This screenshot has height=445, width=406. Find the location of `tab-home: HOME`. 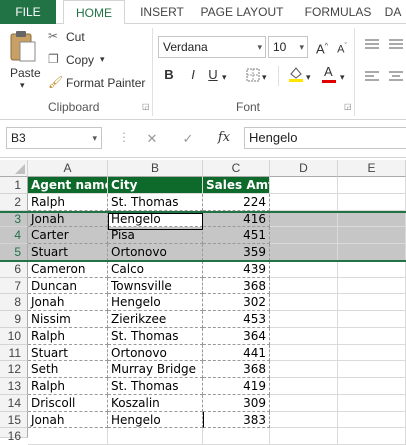

tab-home: HOME is located at coordinates (94, 13).